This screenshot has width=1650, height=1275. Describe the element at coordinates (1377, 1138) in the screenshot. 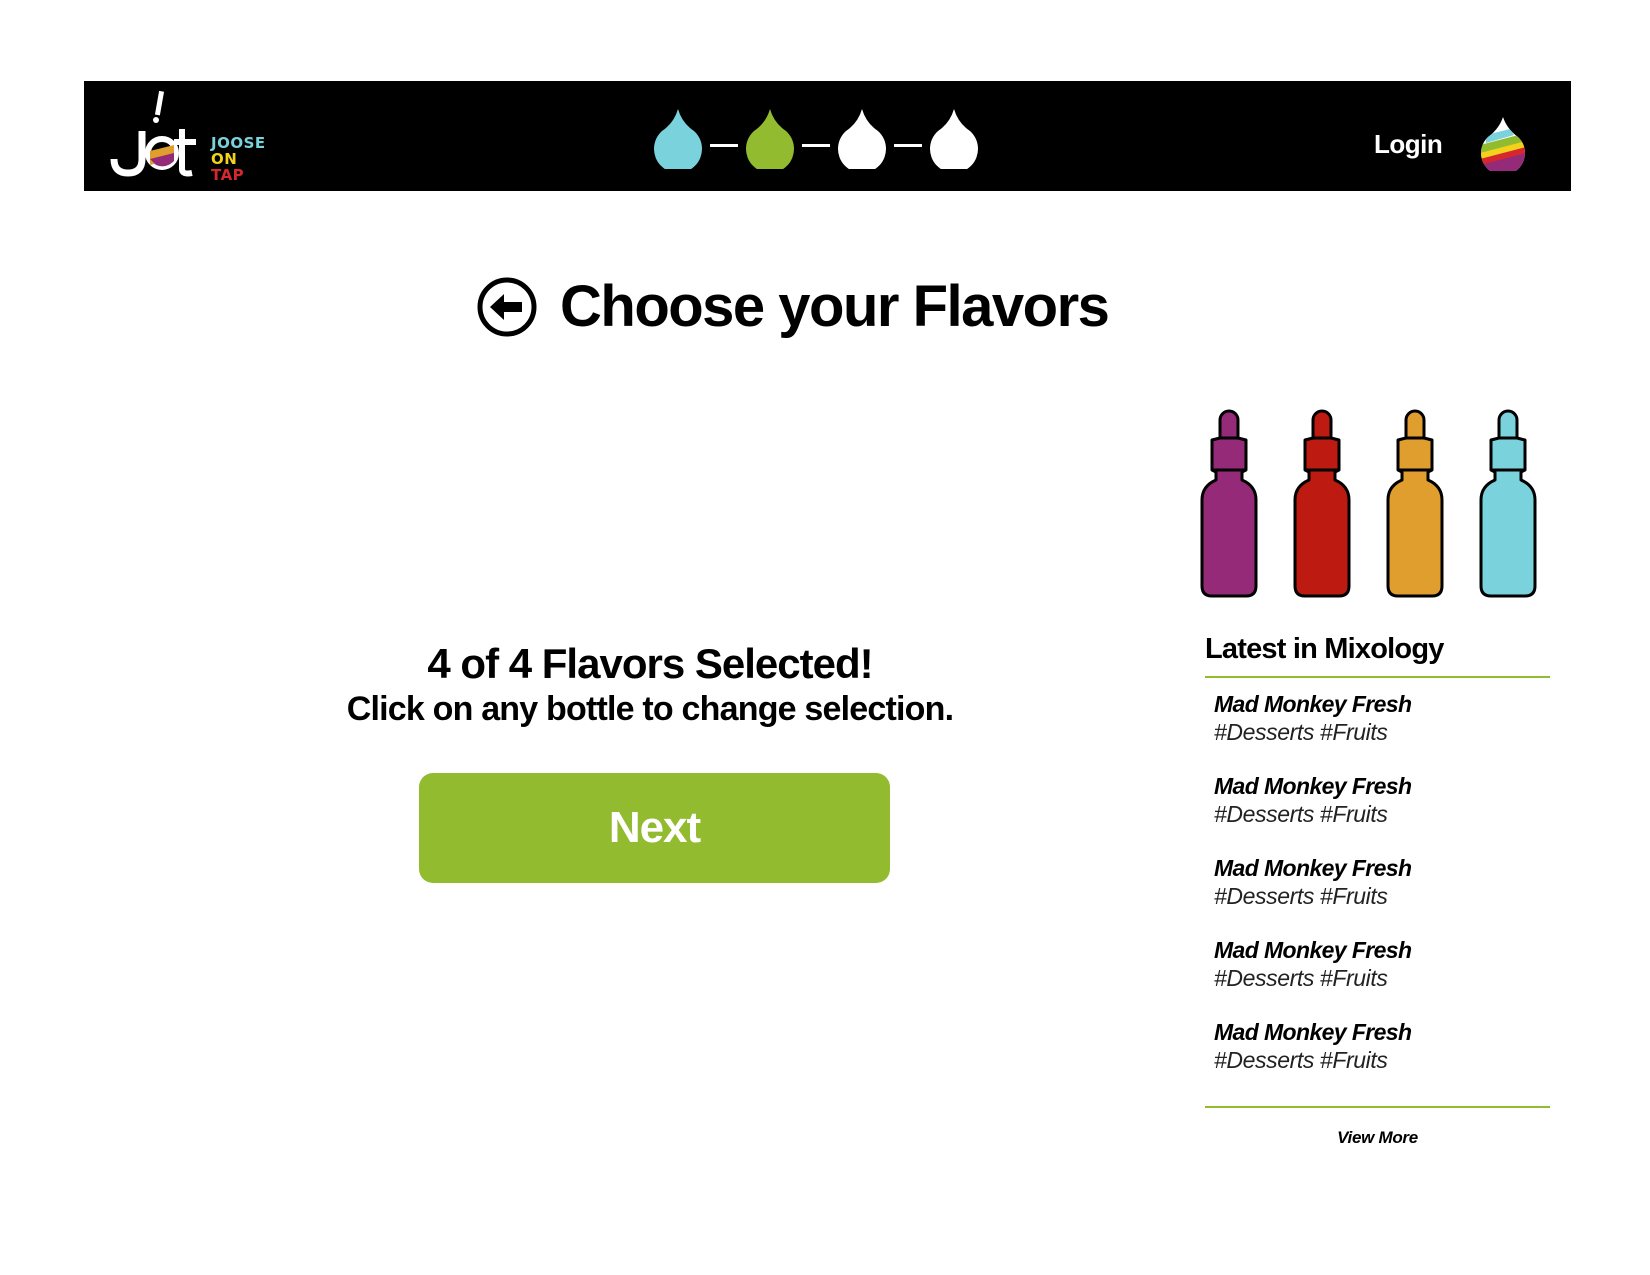

I see `view-more-link: View More` at that location.